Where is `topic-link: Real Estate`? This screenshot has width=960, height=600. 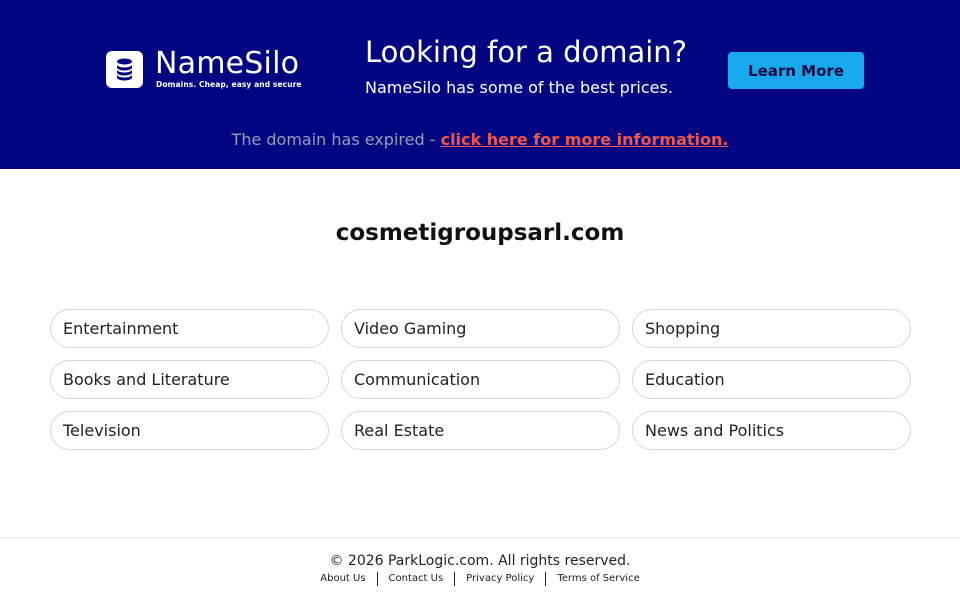
topic-link: Real Estate is located at coordinates (480, 430).